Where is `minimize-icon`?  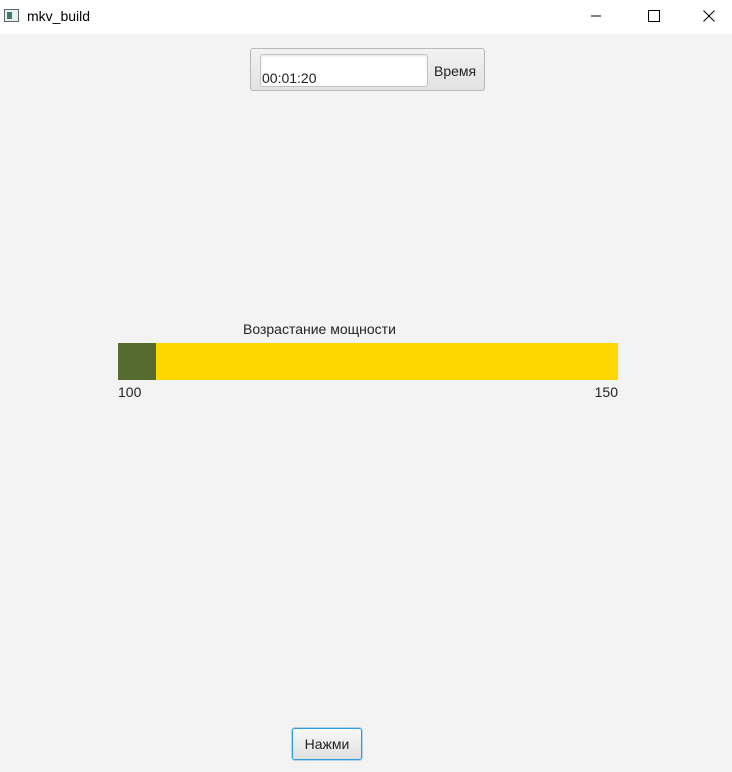
minimize-icon is located at coordinates (596, 16).